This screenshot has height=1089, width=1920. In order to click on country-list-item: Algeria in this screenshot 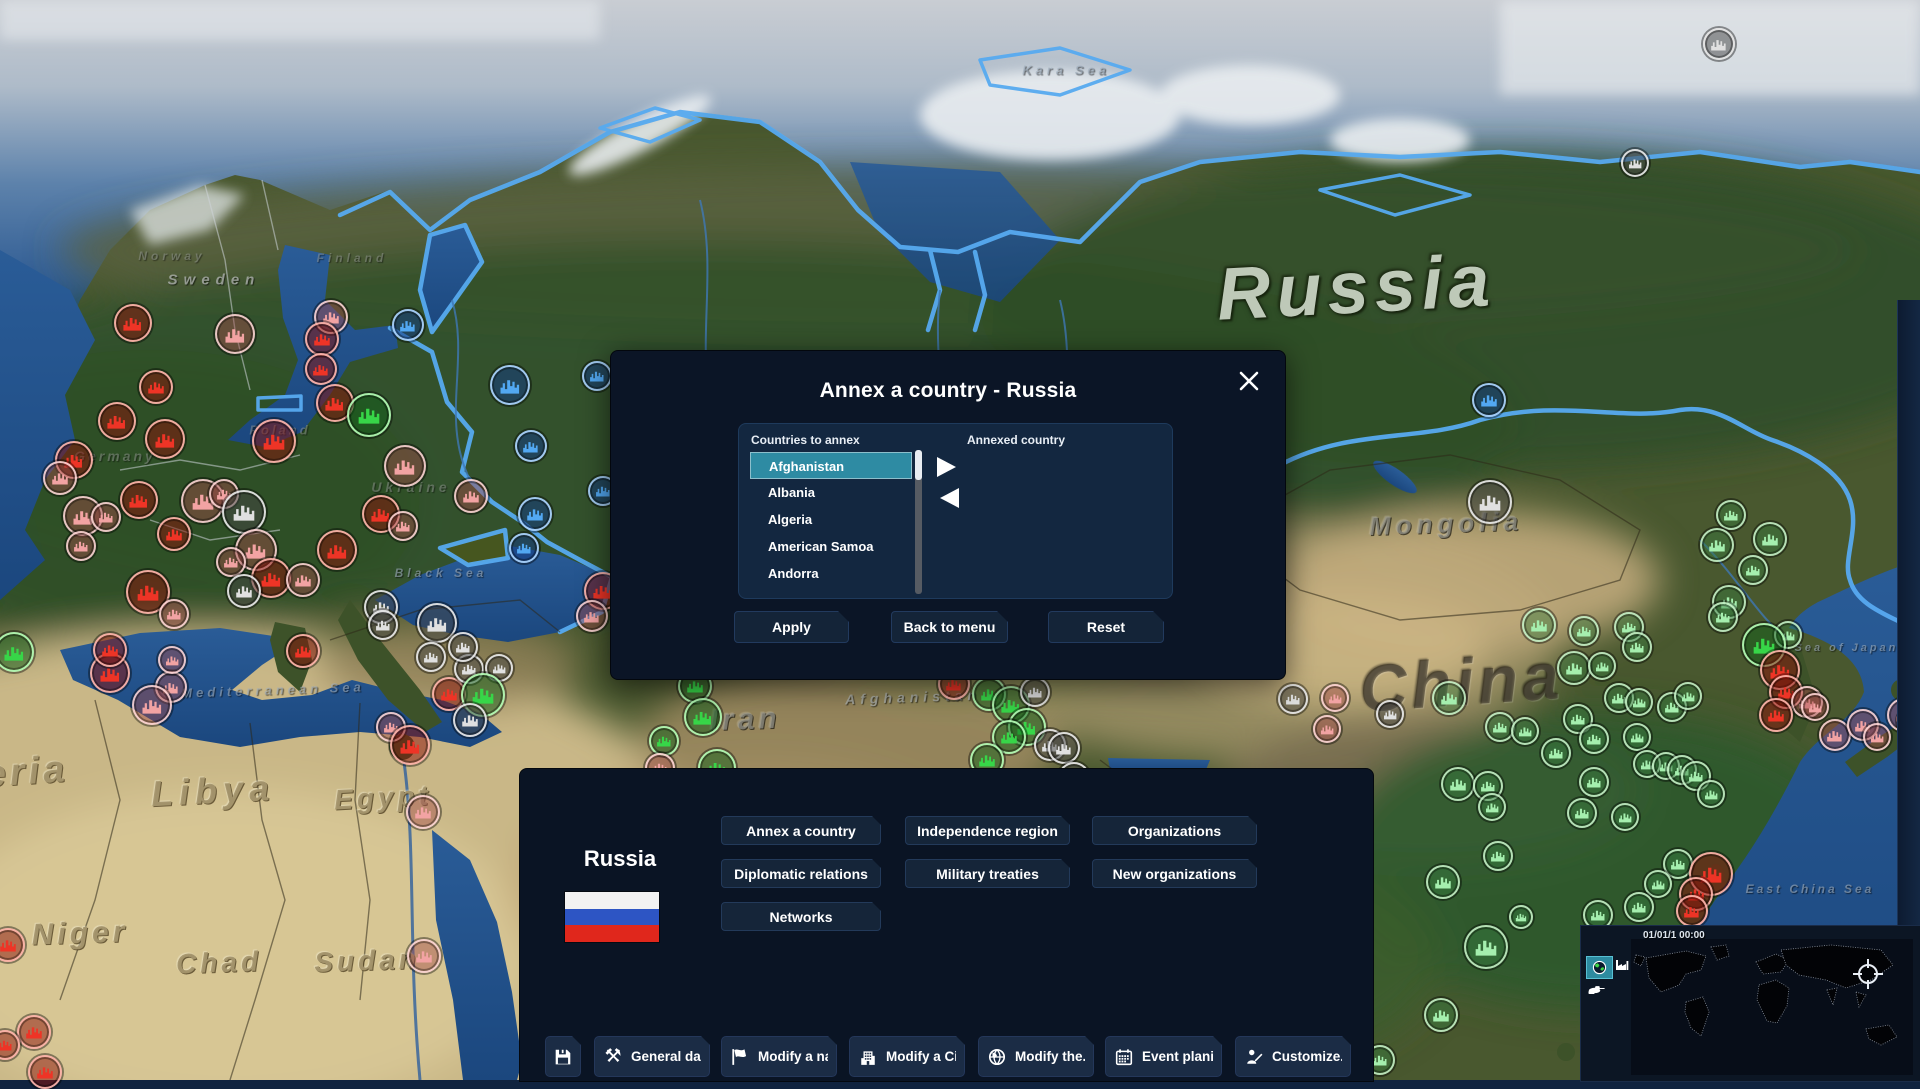, I will do `click(831, 519)`.